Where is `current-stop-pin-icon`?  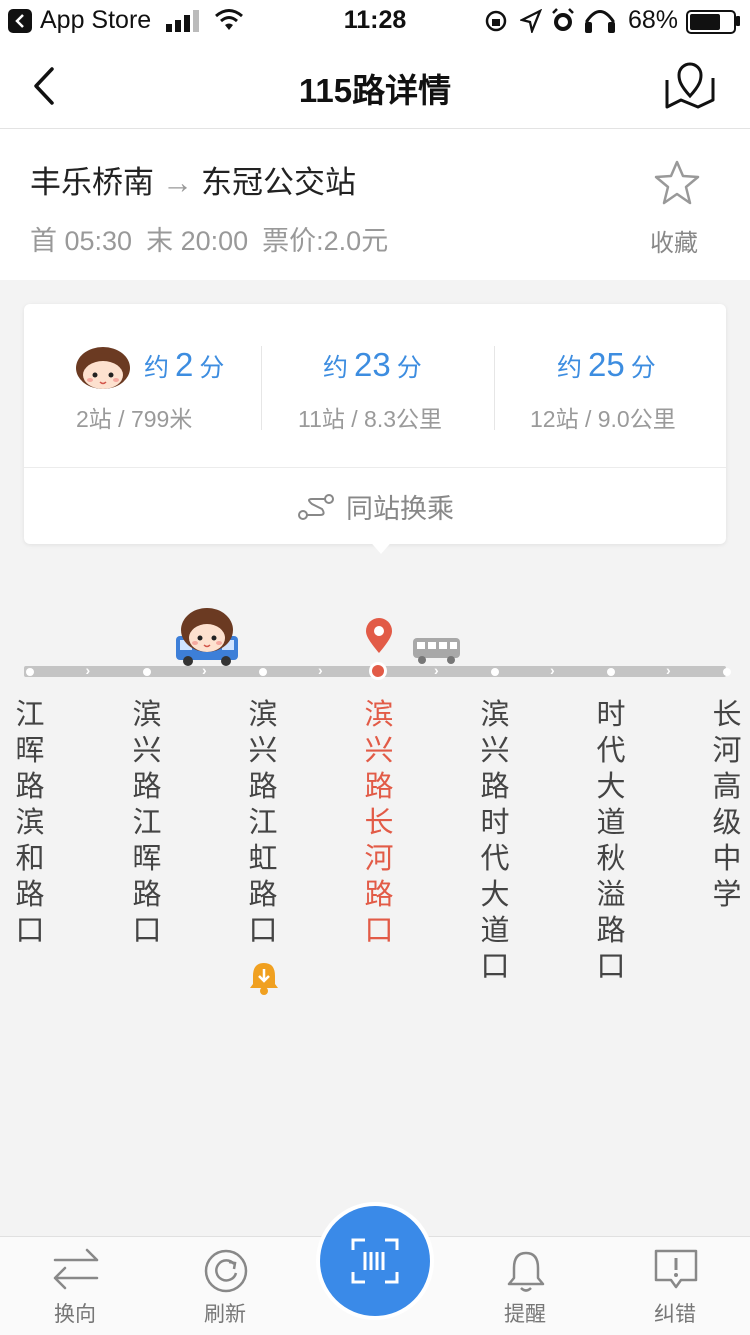
current-stop-pin-icon is located at coordinates (379, 635).